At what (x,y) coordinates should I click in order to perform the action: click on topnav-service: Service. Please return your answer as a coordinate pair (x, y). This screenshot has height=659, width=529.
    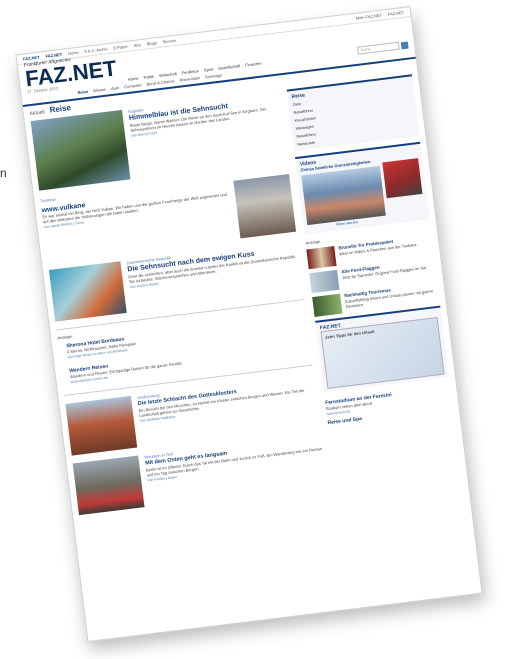
    Looking at the image, I should click on (169, 41).